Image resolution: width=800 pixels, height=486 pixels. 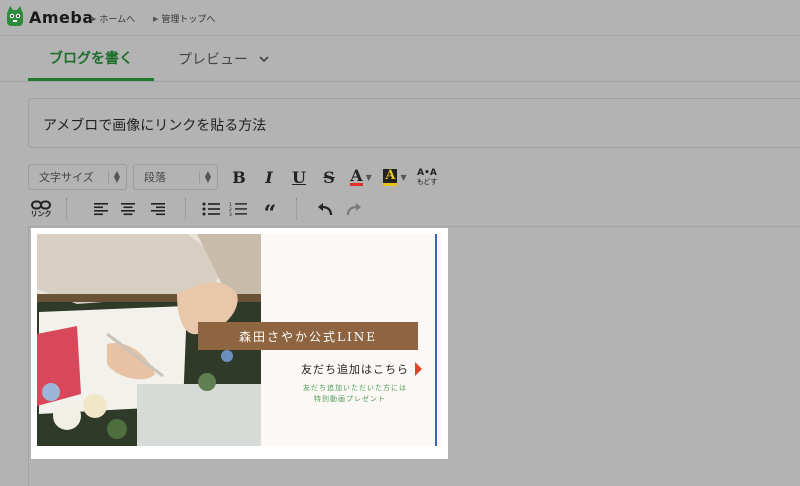 What do you see at coordinates (41, 204) in the screenshot?
I see `link-icon` at bounding box center [41, 204].